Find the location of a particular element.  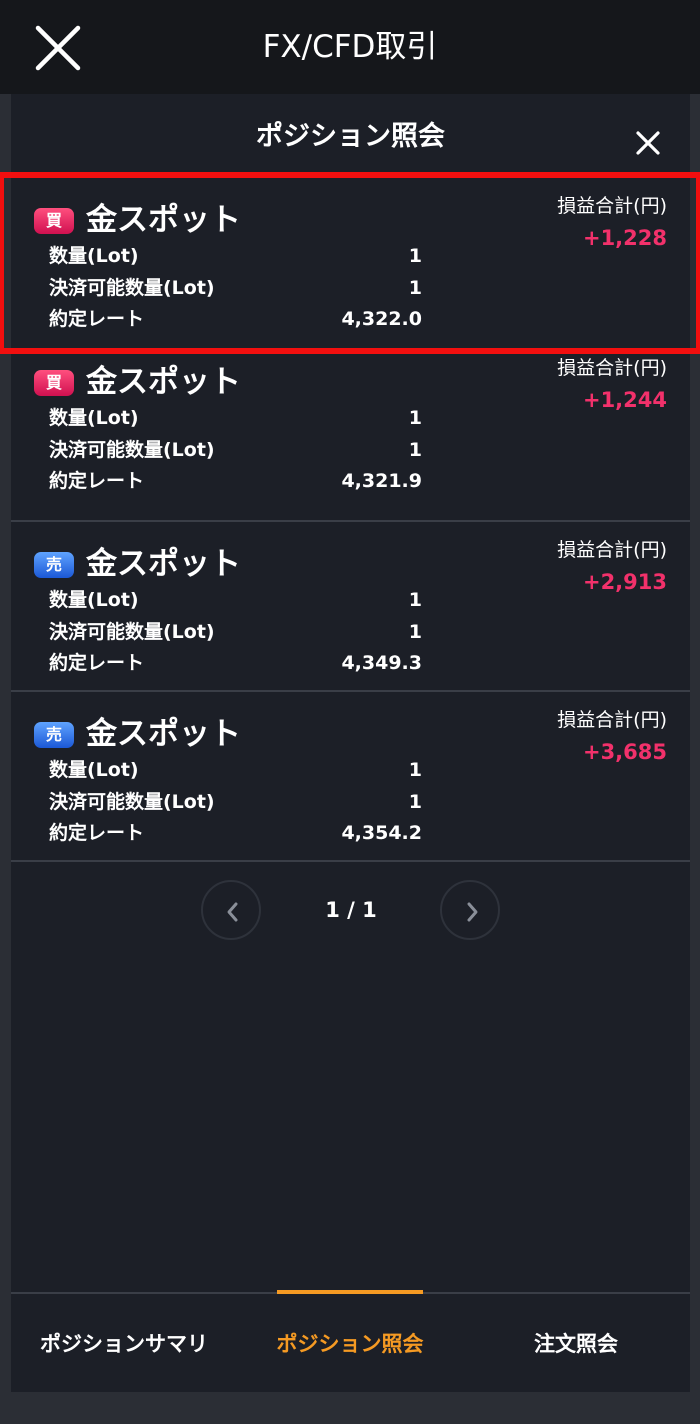

pl-value: +1,244 is located at coordinates (624, 400).